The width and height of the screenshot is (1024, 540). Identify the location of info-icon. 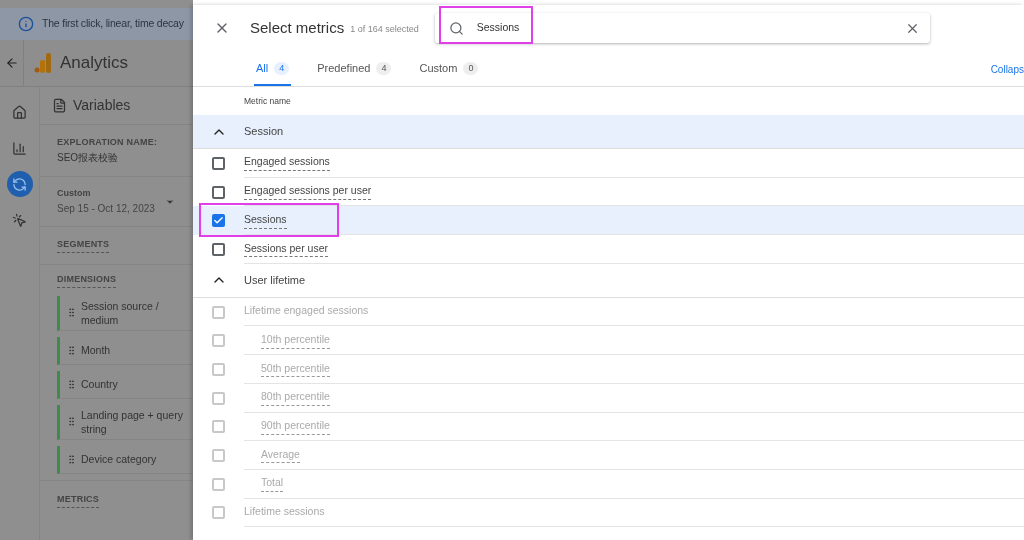
(26, 24).